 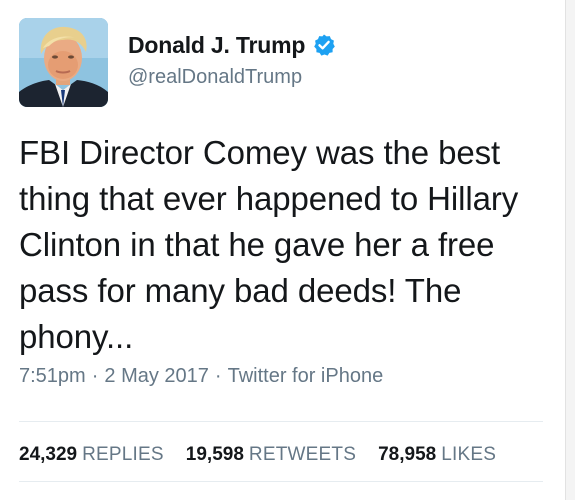 What do you see at coordinates (52, 376) in the screenshot?
I see `tweet-time: 7:51pm` at bounding box center [52, 376].